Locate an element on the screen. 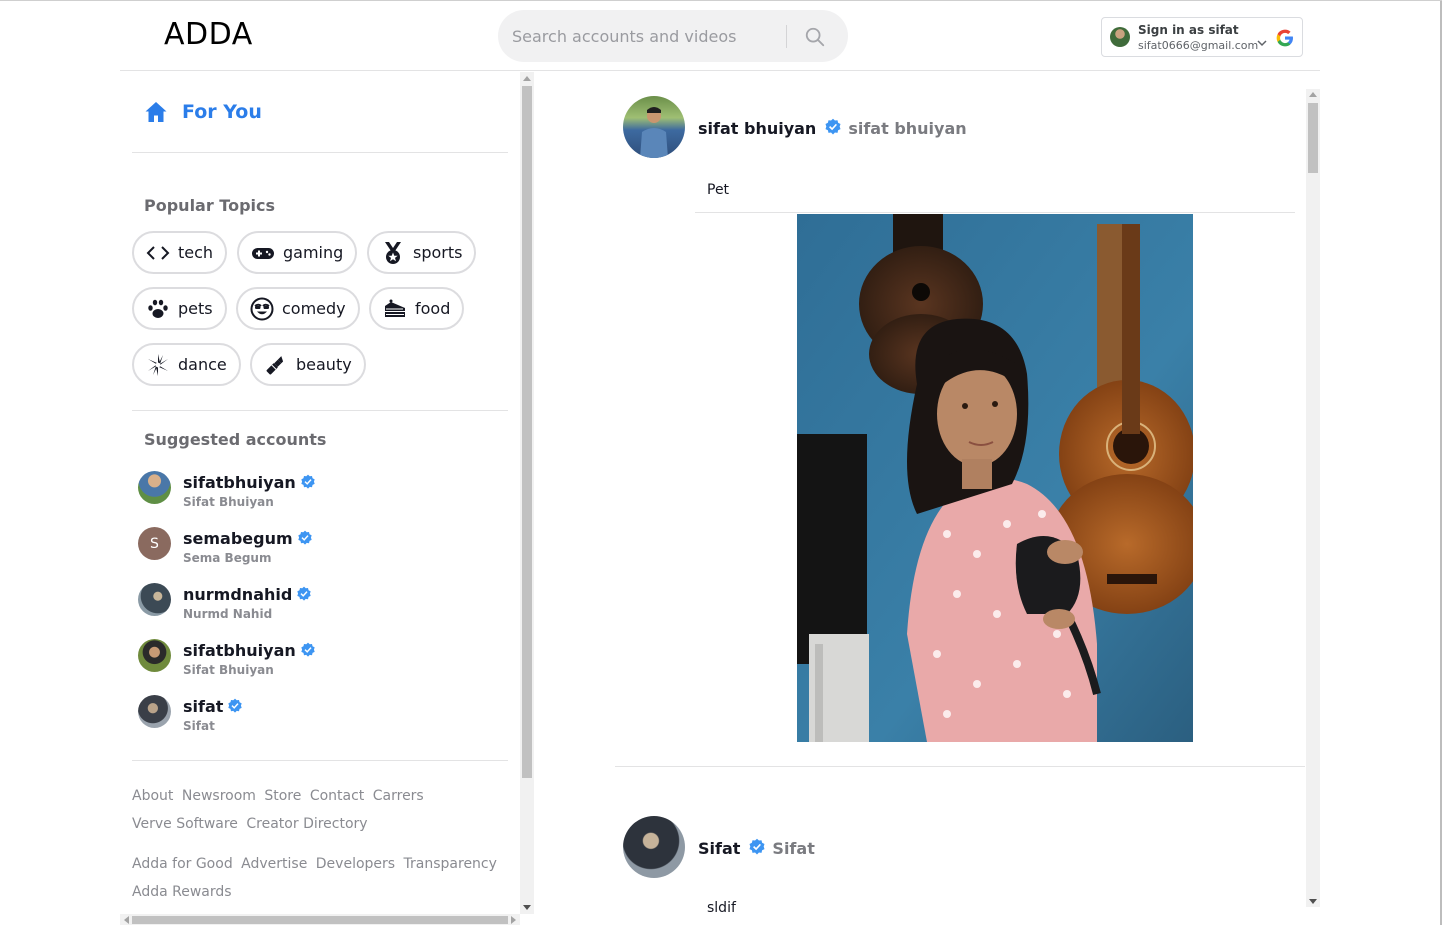  search-input is located at coordinates (642, 36).